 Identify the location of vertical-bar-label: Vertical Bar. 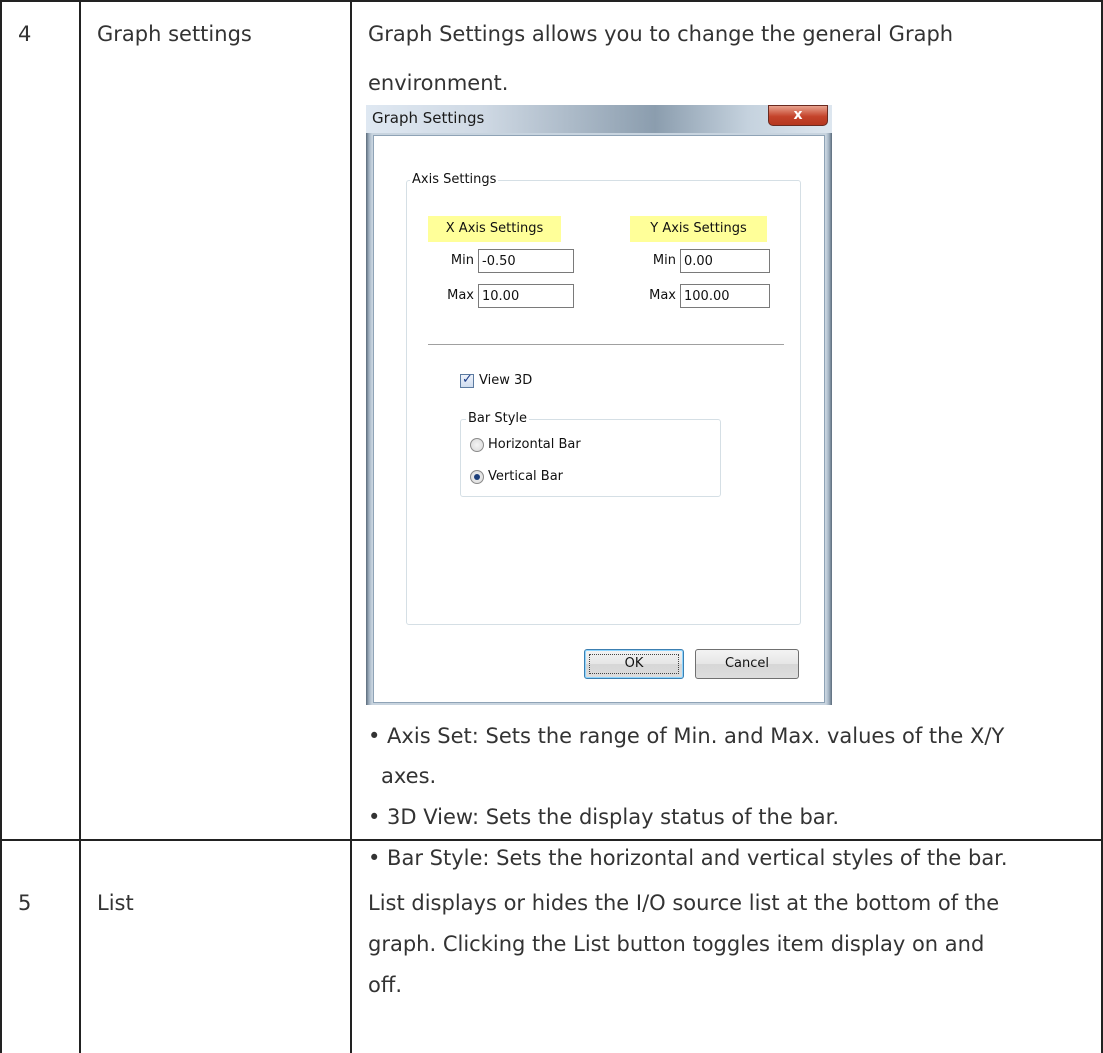
(526, 476).